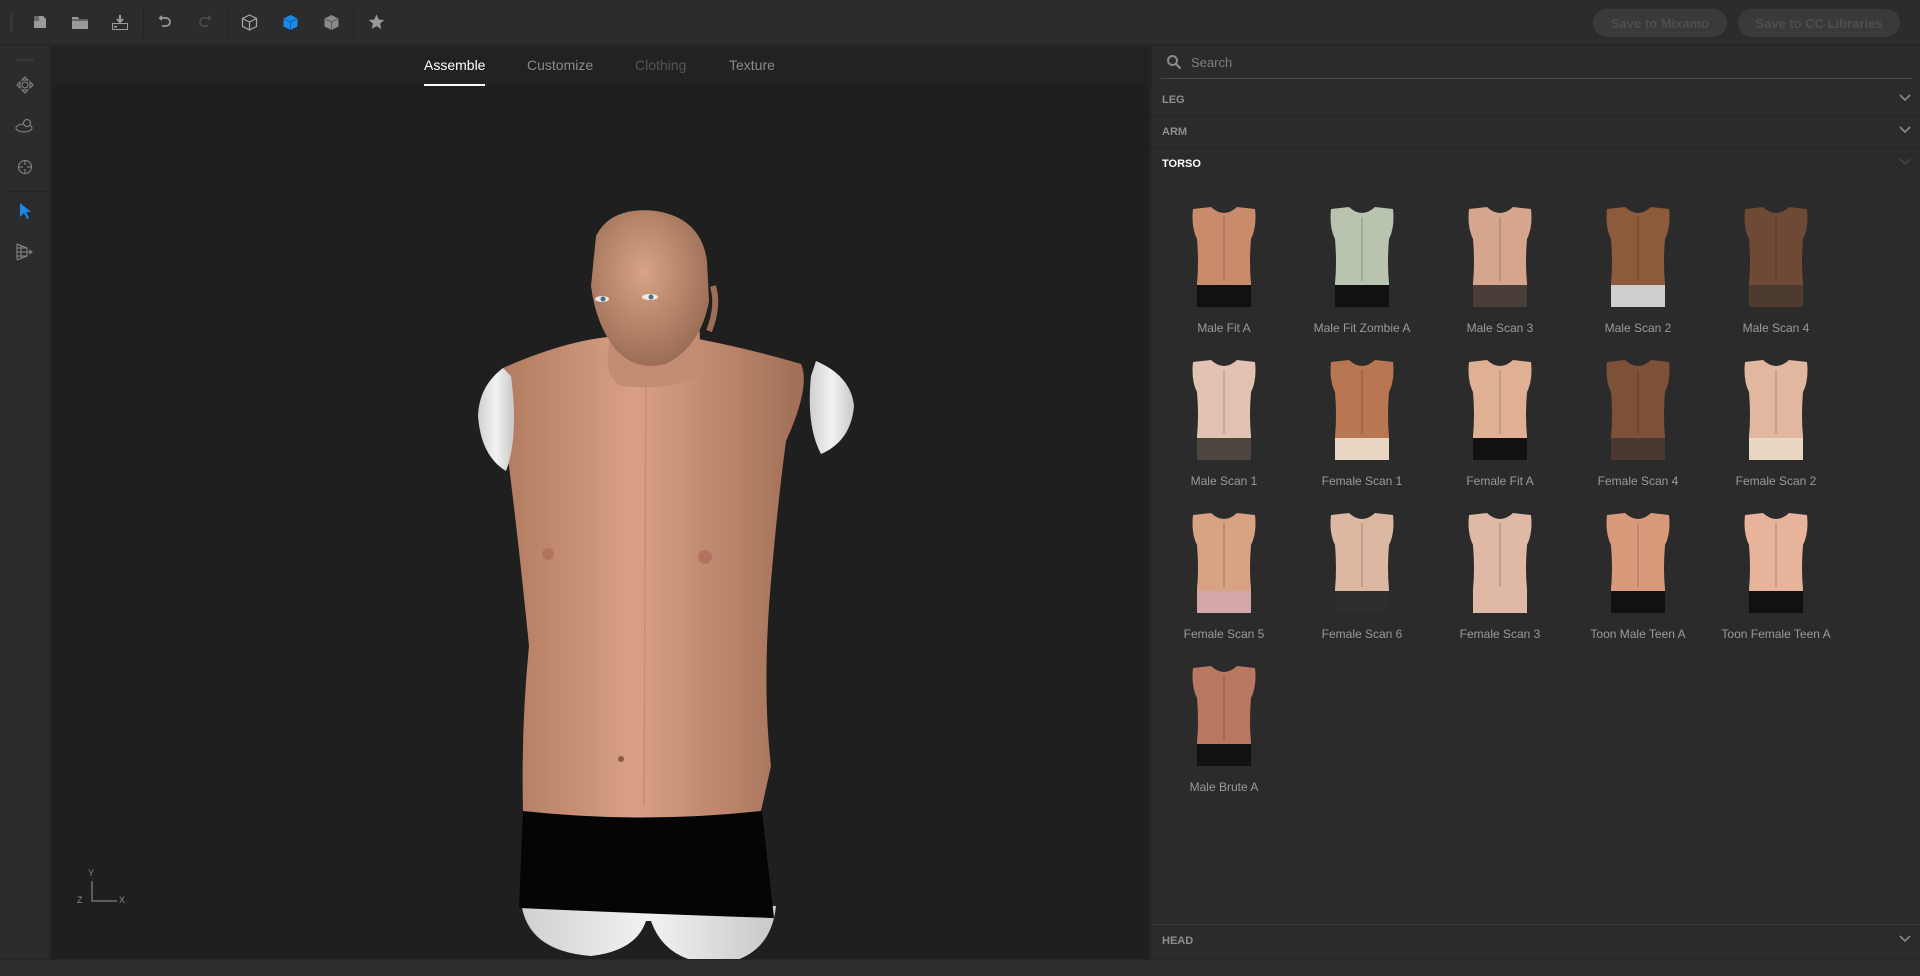  I want to click on import-icon, so click(120, 22).